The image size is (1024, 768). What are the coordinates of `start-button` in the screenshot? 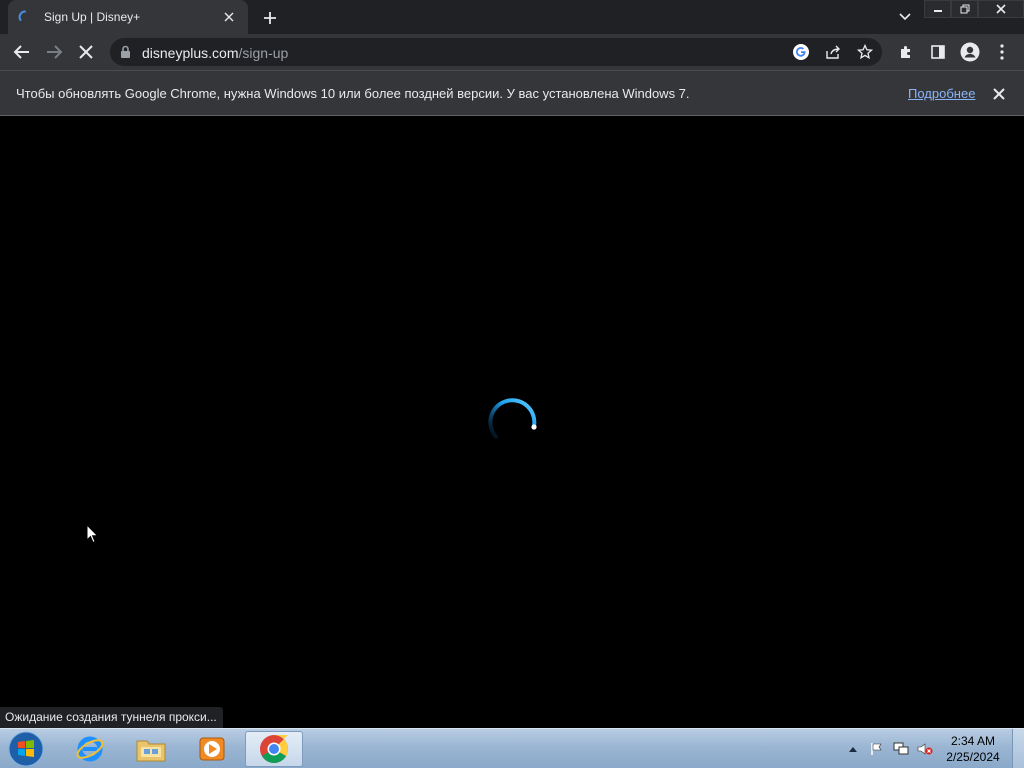 It's located at (26, 749).